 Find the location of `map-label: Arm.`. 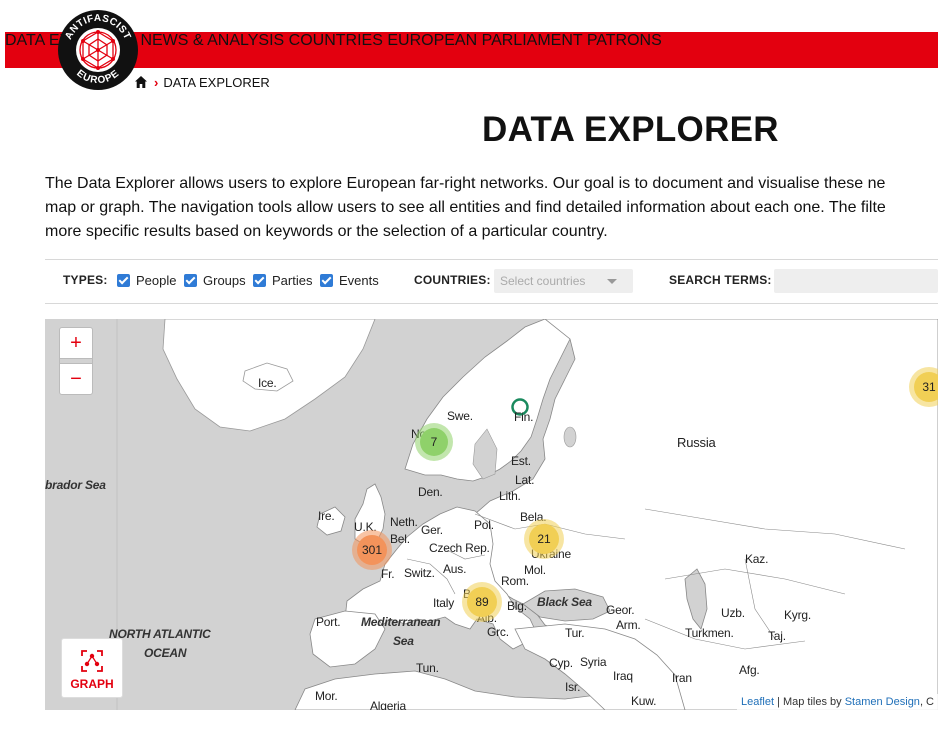

map-label: Arm. is located at coordinates (628, 625).